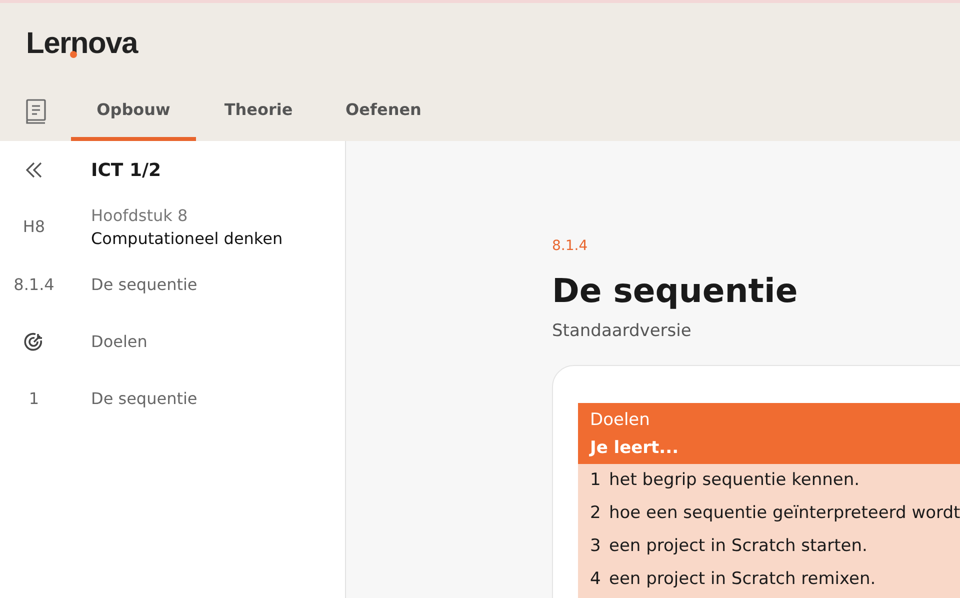 The height and width of the screenshot is (598, 960). Describe the element at coordinates (34, 227) in the screenshot. I see `chapter-marker: H8` at that location.